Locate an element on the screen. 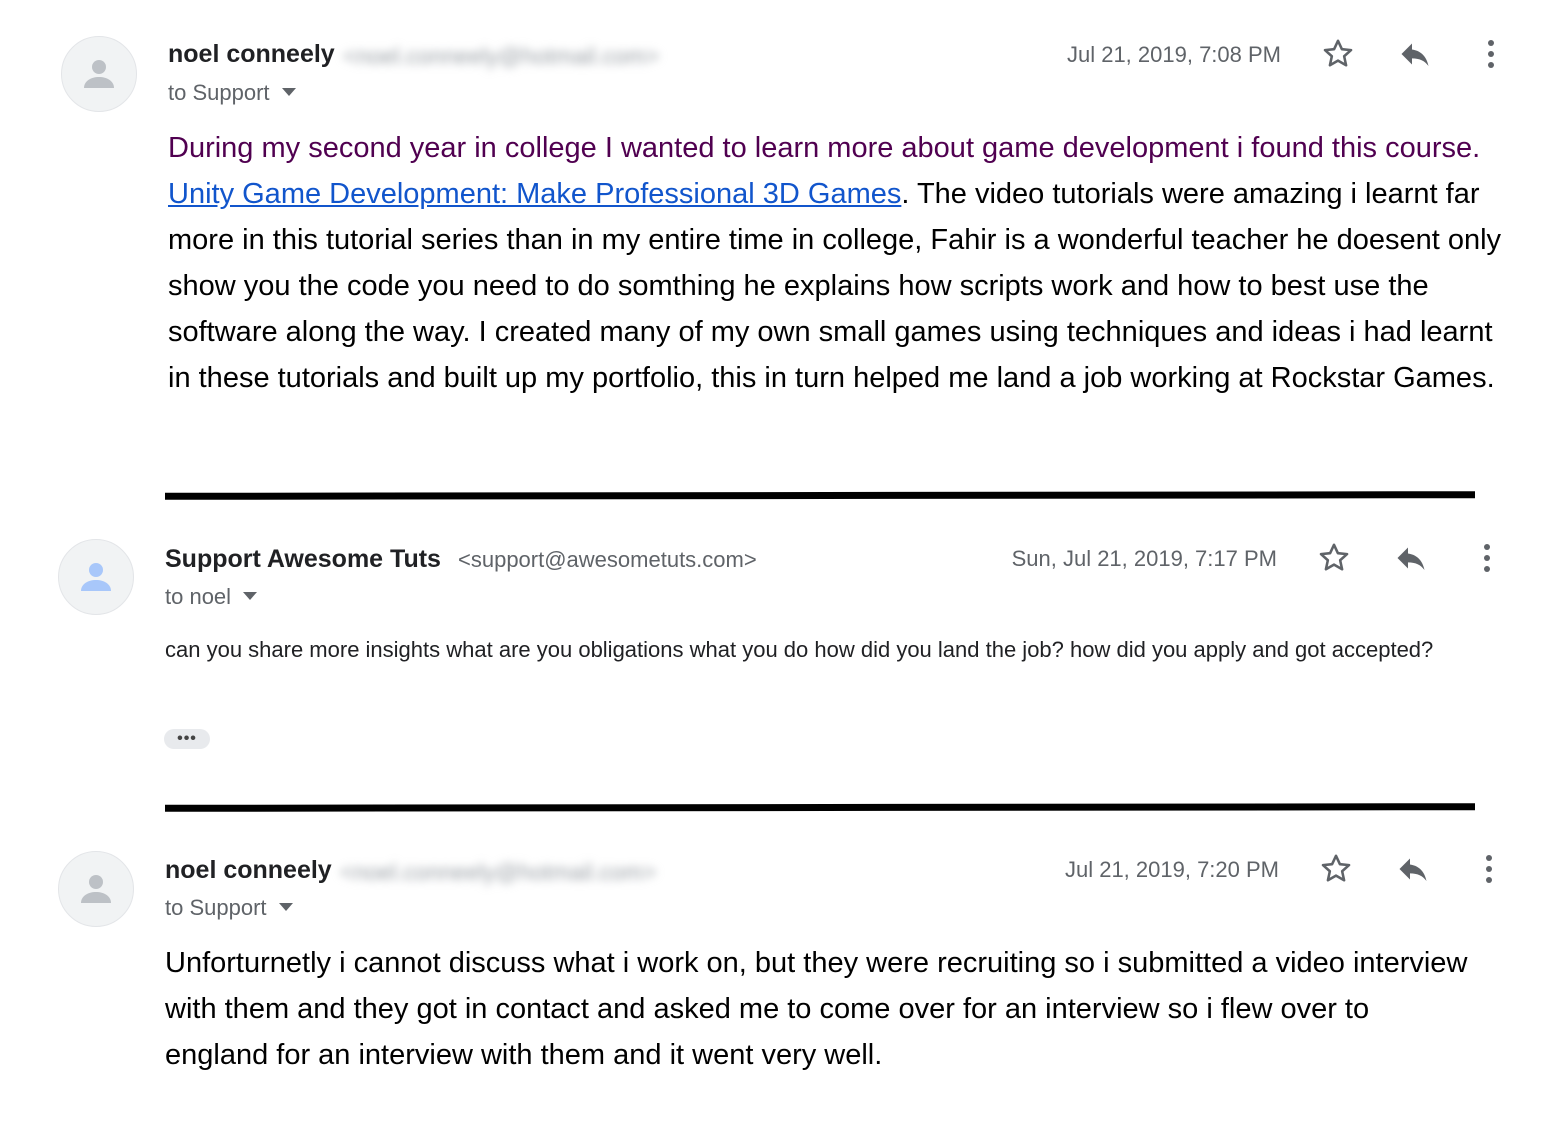  message-date: Jul 21, 2019, 7:08 PM is located at coordinates (1174, 55).